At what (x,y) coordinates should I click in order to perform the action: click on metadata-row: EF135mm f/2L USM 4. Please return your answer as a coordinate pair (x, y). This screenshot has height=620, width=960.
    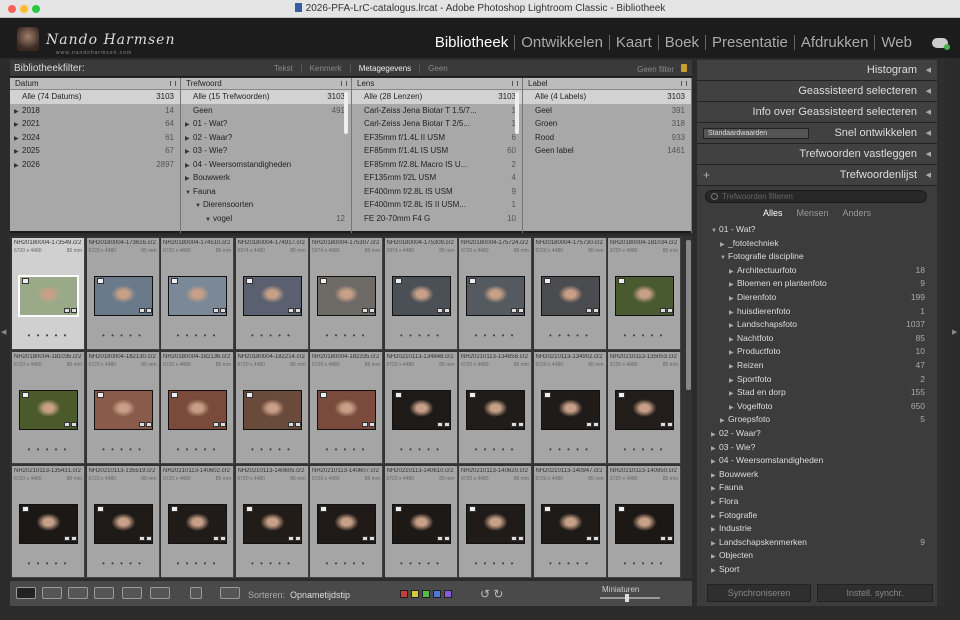
    Looking at the image, I should click on (437, 178).